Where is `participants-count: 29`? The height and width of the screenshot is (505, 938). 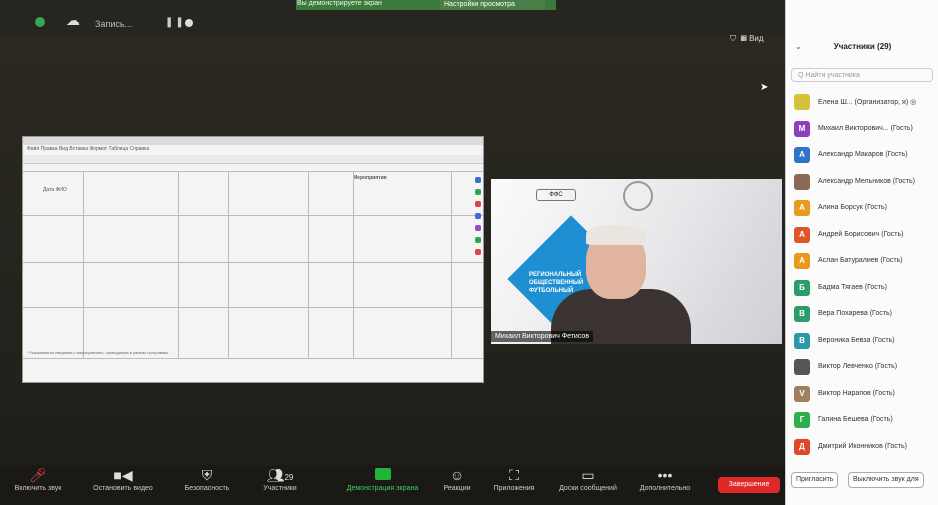
participants-count: 29 is located at coordinates (289, 477).